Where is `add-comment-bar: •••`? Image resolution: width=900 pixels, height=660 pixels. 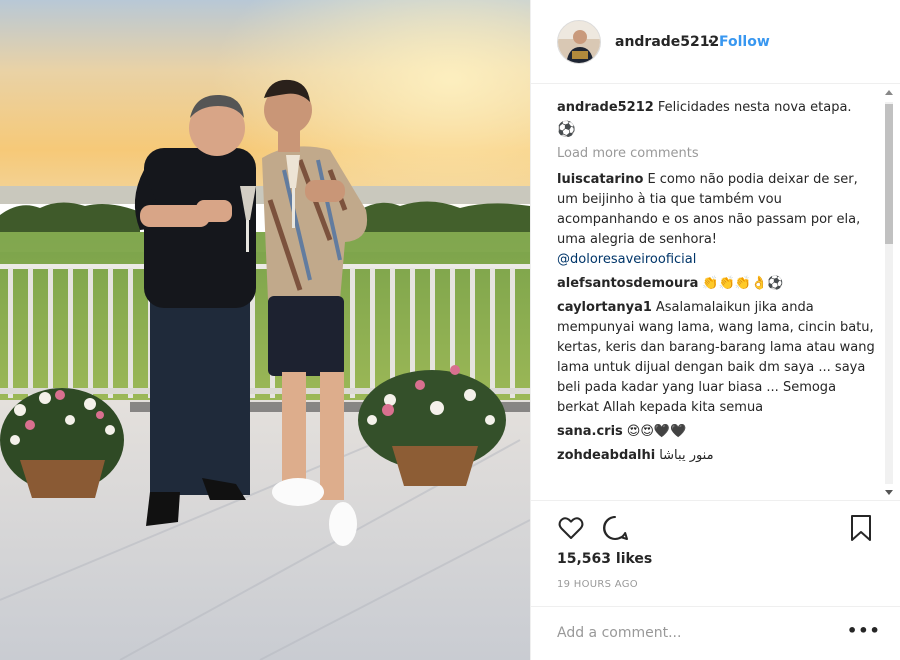
add-comment-bar: ••• is located at coordinates (715, 633).